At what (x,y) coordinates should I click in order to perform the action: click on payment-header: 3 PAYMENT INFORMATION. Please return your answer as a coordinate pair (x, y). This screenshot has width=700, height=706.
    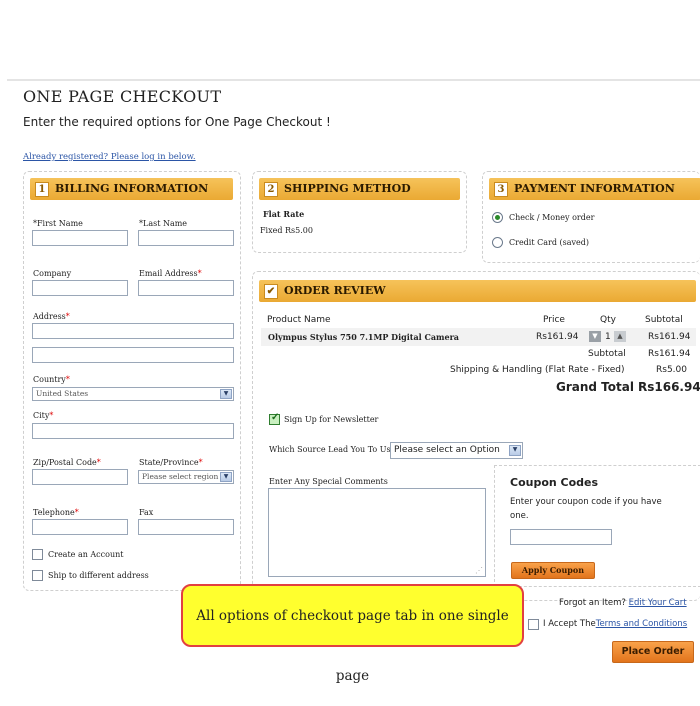
    Looking at the image, I should click on (594, 189).